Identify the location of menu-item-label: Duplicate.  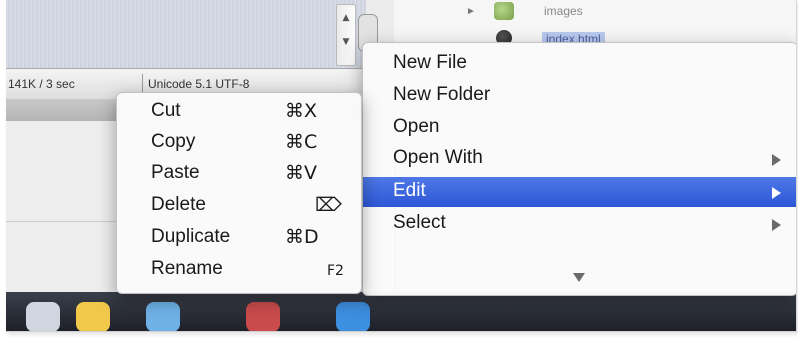
(191, 236).